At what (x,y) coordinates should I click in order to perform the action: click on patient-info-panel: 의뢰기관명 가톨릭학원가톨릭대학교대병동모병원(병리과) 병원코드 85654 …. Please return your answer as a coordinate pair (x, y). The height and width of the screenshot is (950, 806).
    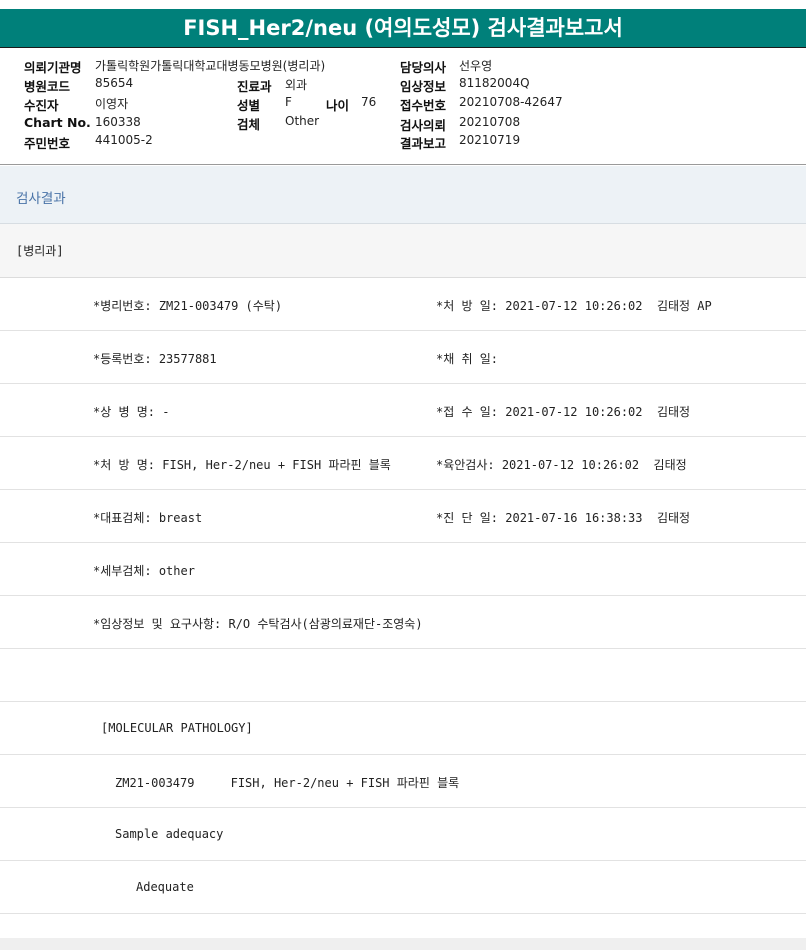
    Looking at the image, I should click on (403, 108).